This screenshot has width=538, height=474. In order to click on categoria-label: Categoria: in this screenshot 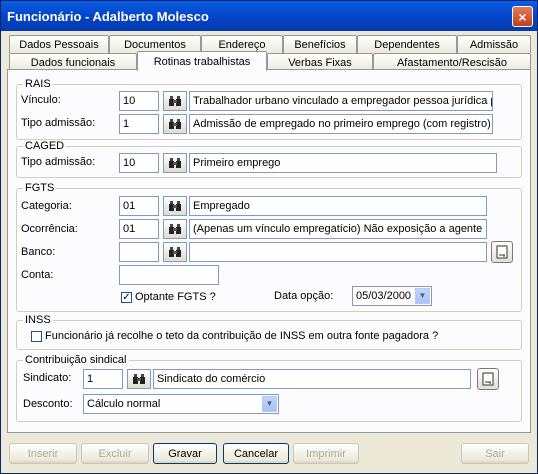, I will do `click(46, 206)`.